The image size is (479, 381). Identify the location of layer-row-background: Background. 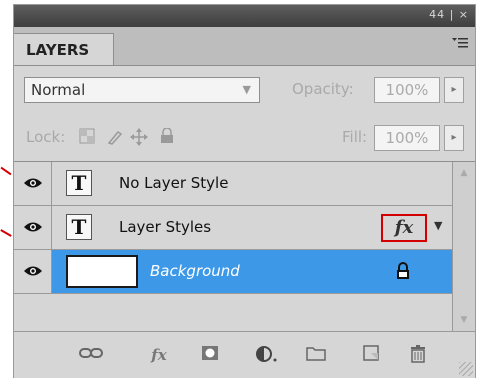
(233, 272).